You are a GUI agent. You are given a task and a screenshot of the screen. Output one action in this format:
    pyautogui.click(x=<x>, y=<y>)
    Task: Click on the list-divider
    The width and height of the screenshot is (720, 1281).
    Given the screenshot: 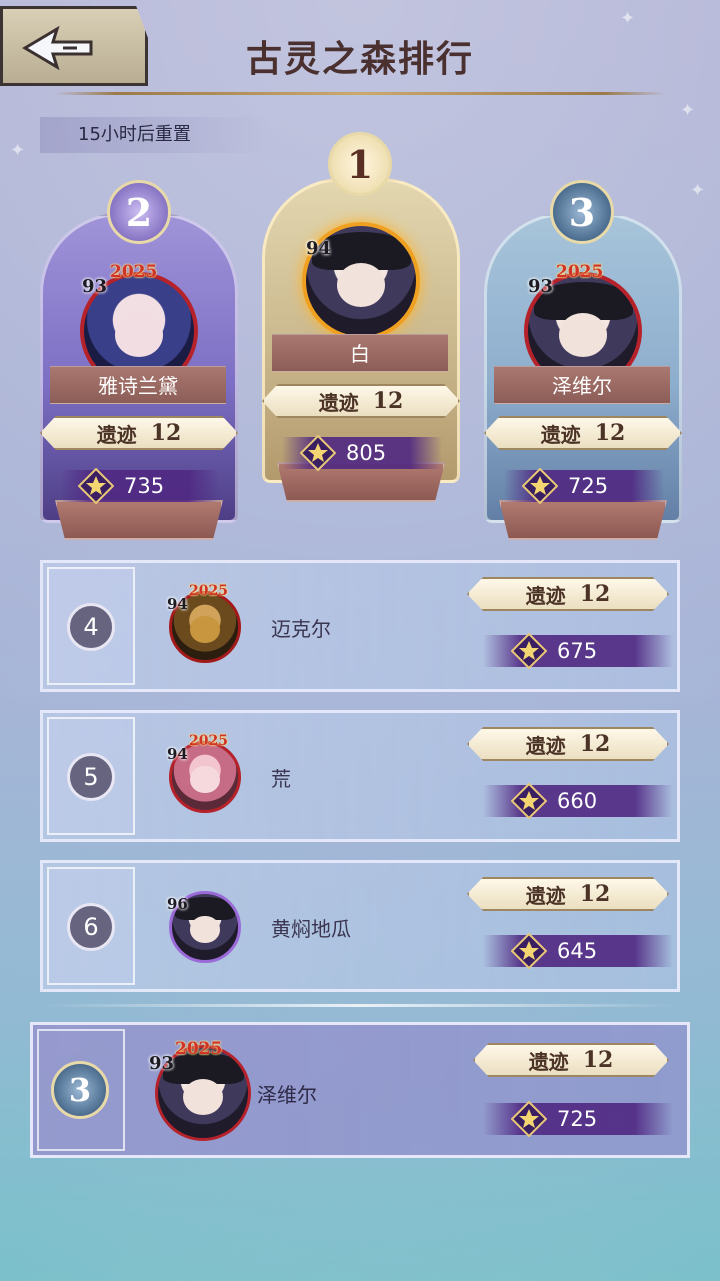 What is the action you would take?
    pyautogui.click(x=360, y=1005)
    